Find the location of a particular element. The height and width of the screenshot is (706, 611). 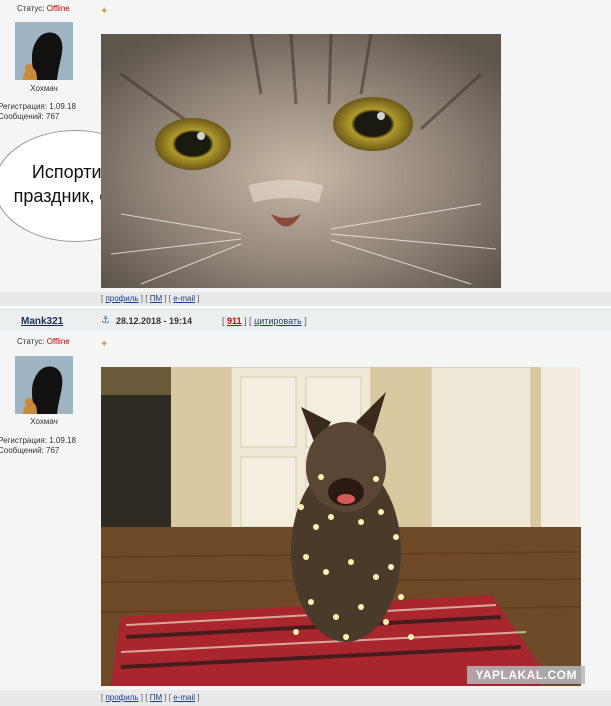

post-1-footer is located at coordinates (305, 299).